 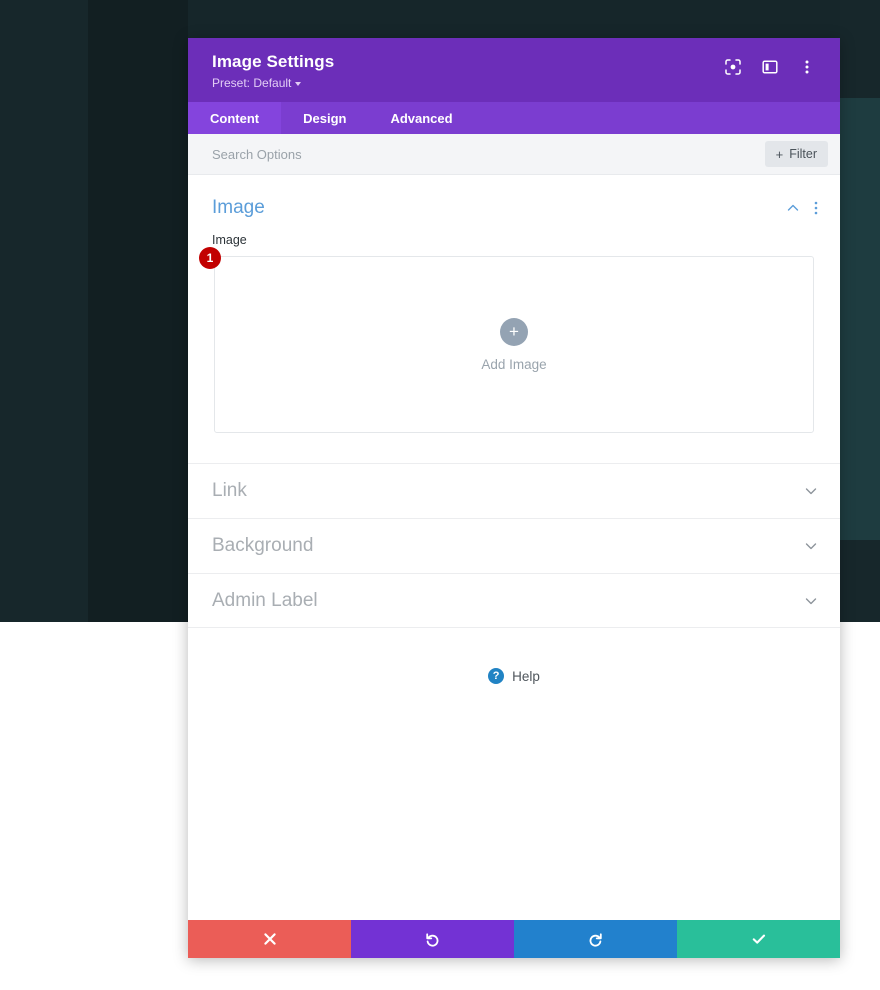 I want to click on section-admin-label-title: Admin Label, so click(x=265, y=600).